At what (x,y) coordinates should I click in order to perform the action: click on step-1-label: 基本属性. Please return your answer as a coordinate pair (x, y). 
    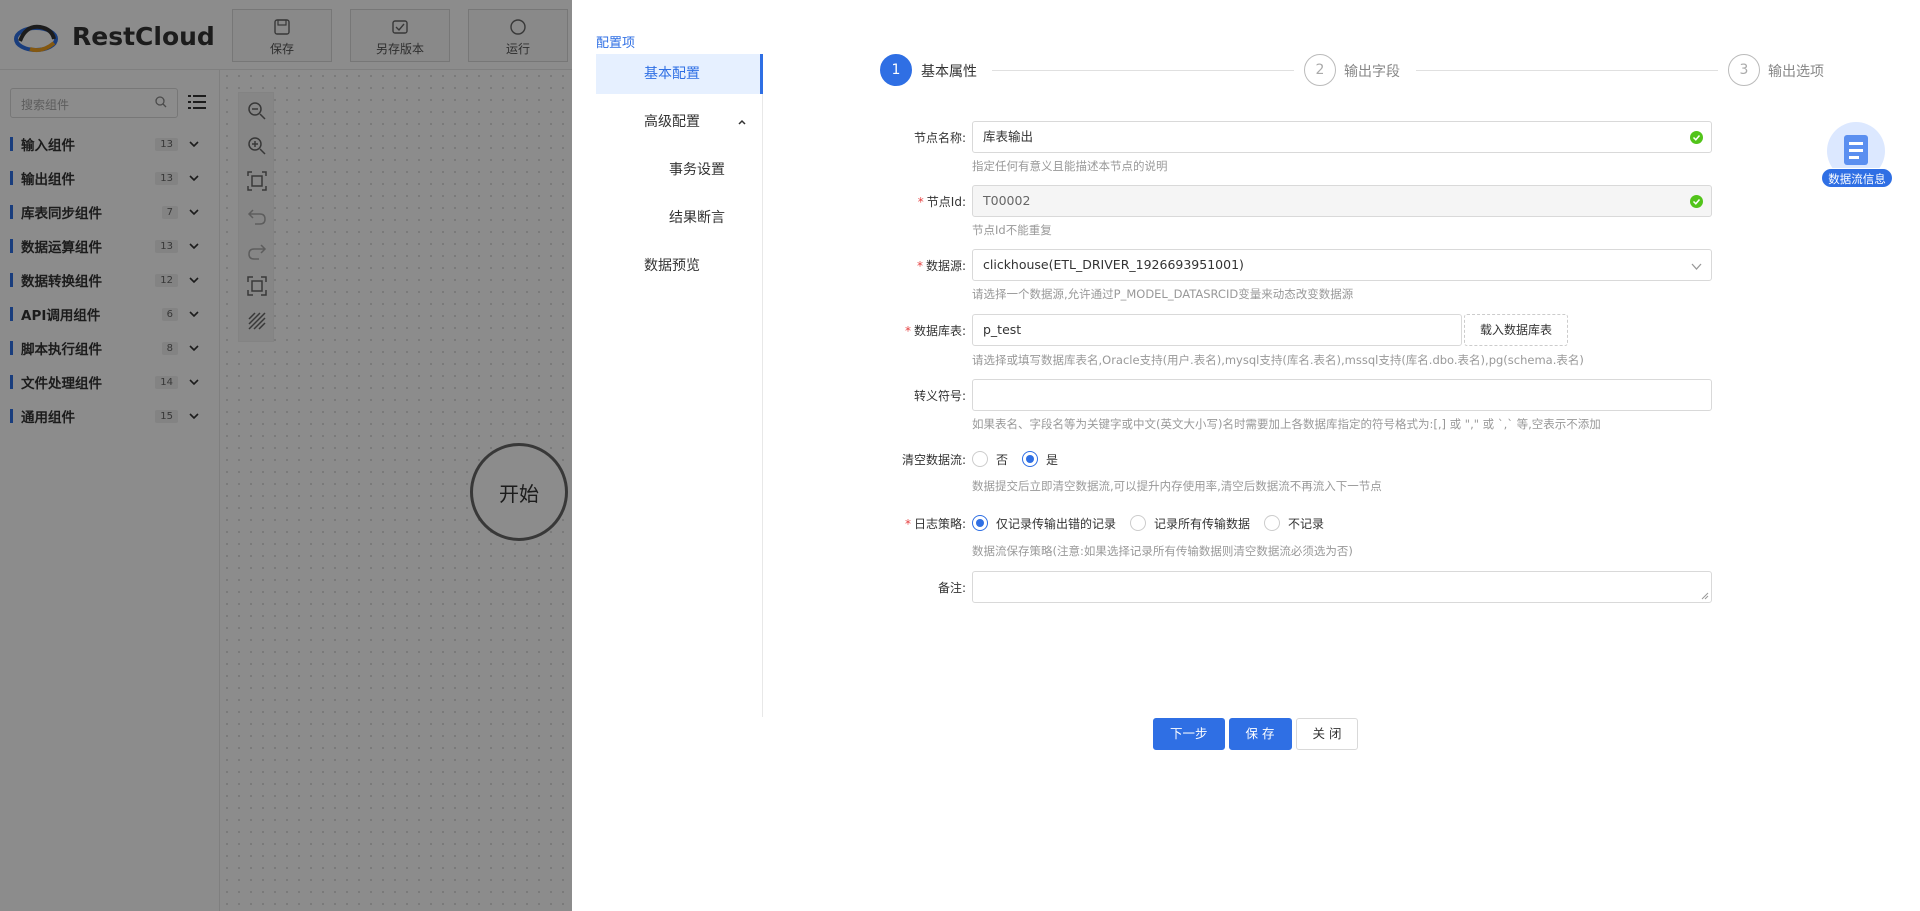
    Looking at the image, I should click on (949, 71).